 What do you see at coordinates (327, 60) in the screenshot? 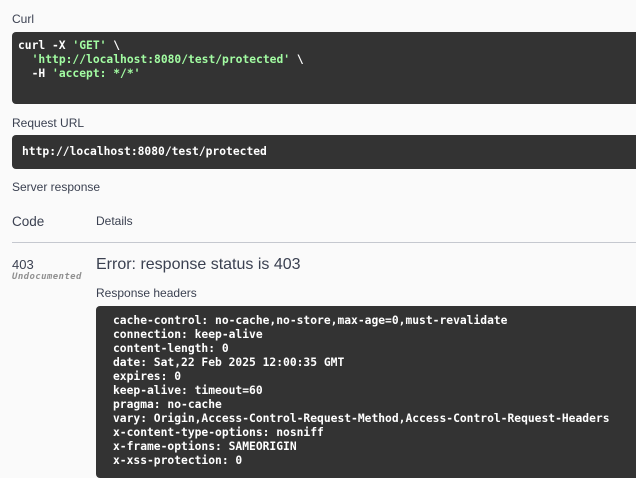
I see `curl-line-2: 'http://localhost:8080/test/protected' \` at bounding box center [327, 60].